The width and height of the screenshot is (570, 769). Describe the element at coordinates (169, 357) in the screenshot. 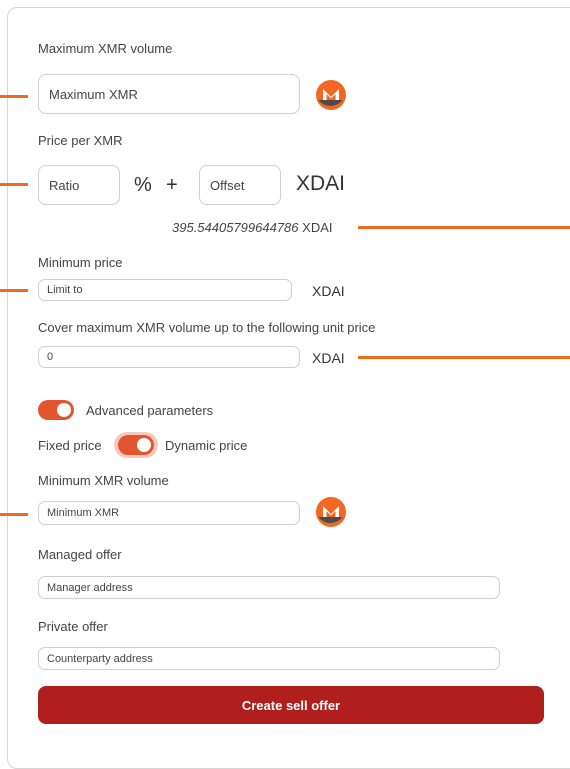

I see `cover-price-input: 0` at that location.